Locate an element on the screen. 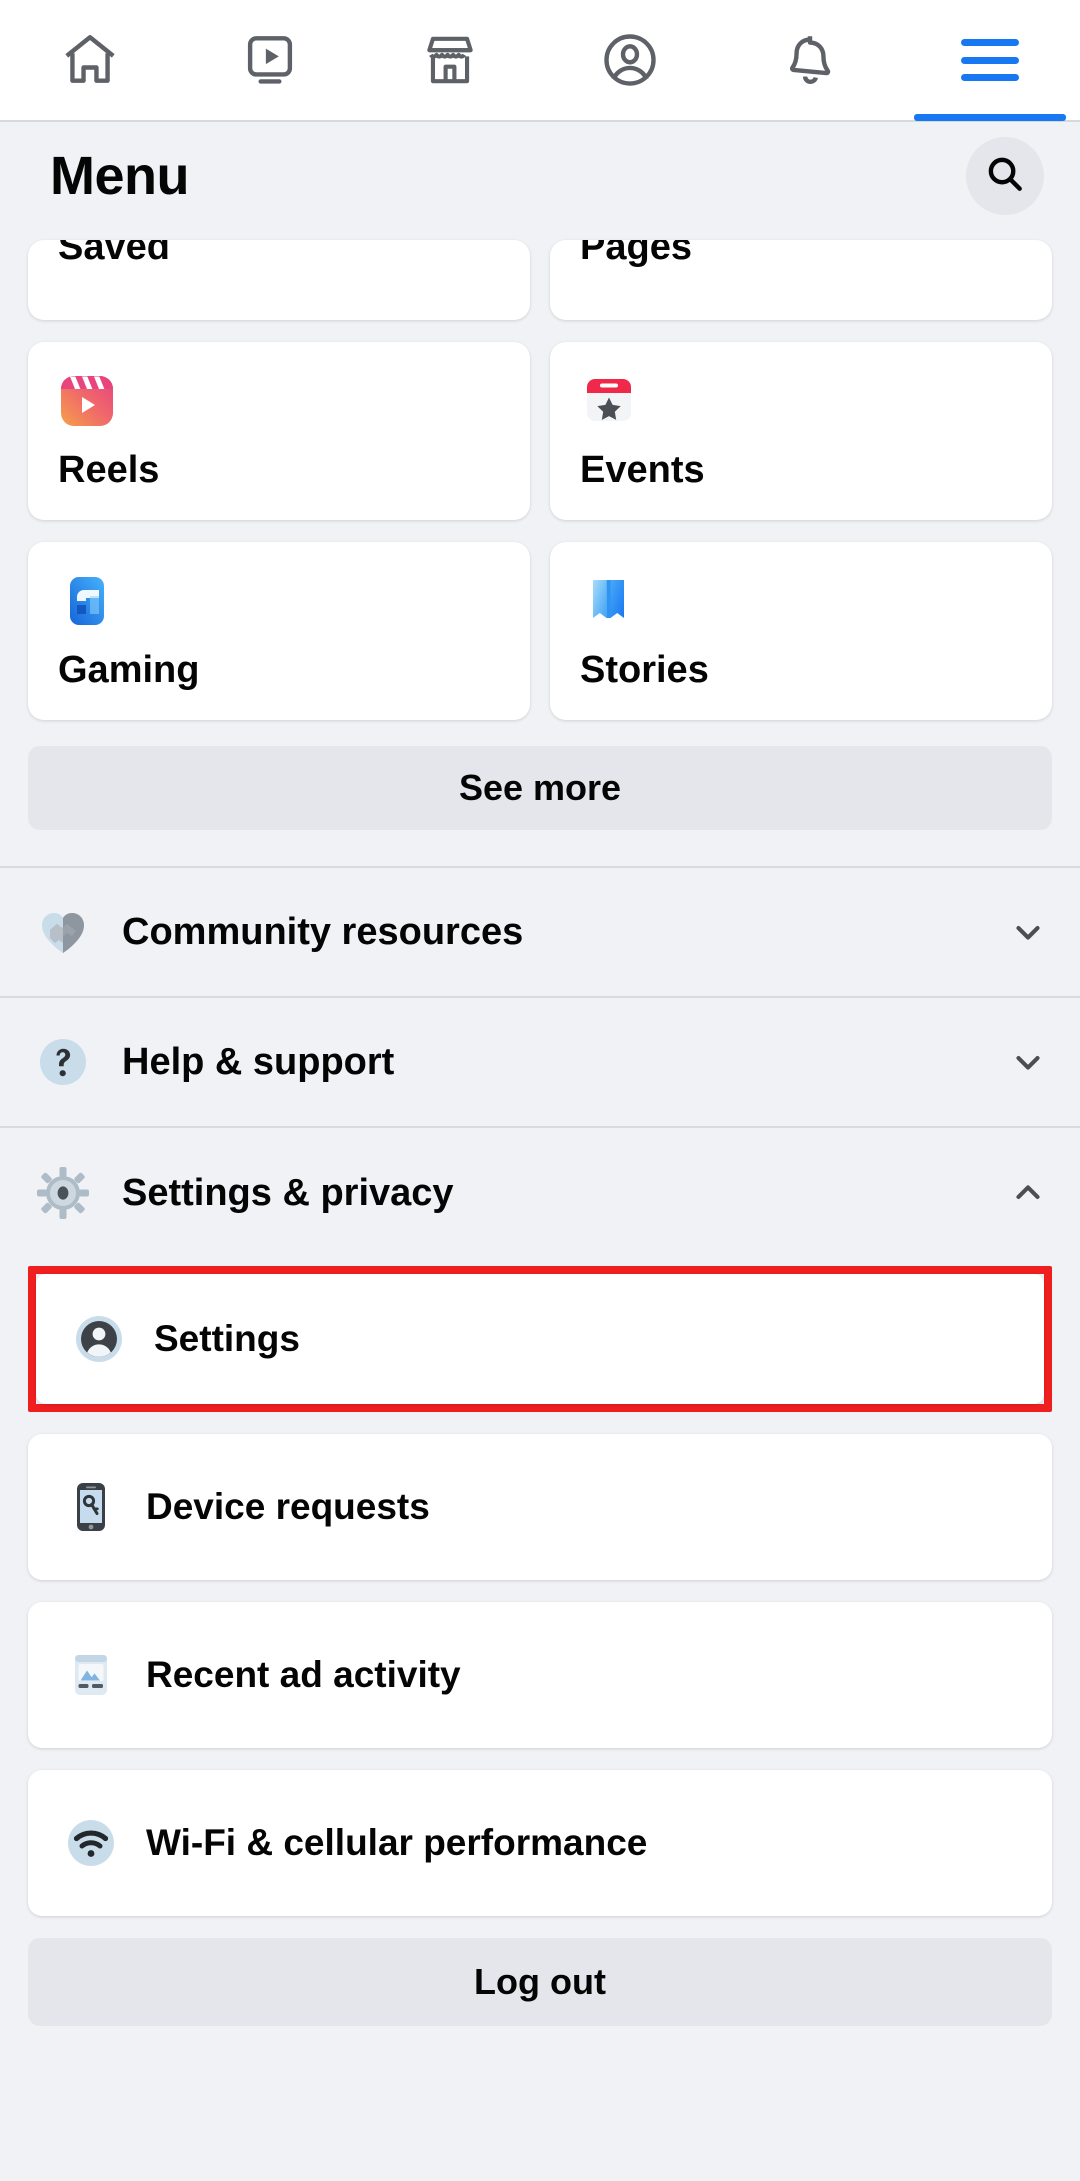 This screenshot has width=1080, height=2181. reels-icon is located at coordinates (87, 401).